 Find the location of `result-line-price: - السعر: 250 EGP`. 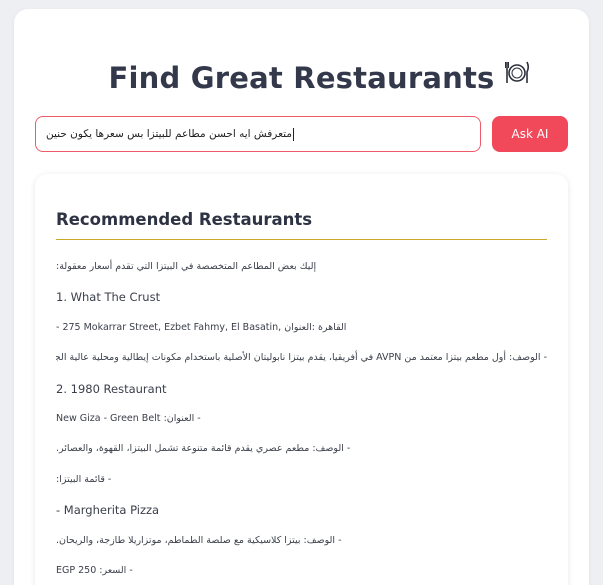

result-line-price: - السعر: 250 EGP is located at coordinates (94, 570).